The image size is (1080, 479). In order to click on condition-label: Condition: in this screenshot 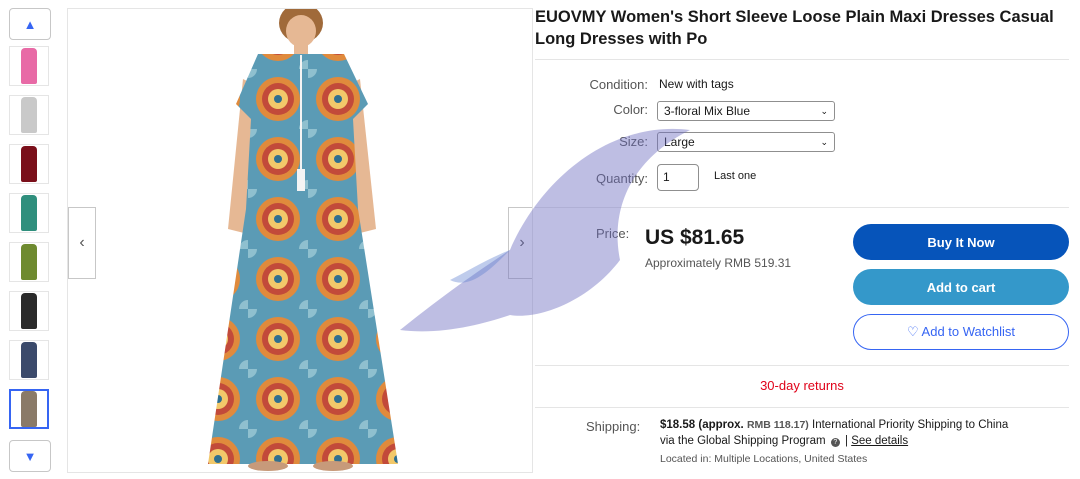, I will do `click(618, 84)`.